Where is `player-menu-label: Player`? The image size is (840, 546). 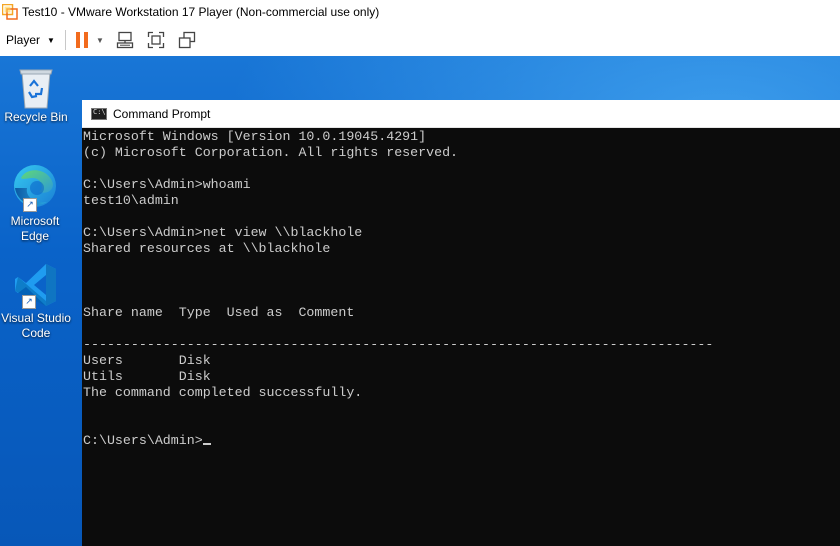 player-menu-label: Player is located at coordinates (23, 40).